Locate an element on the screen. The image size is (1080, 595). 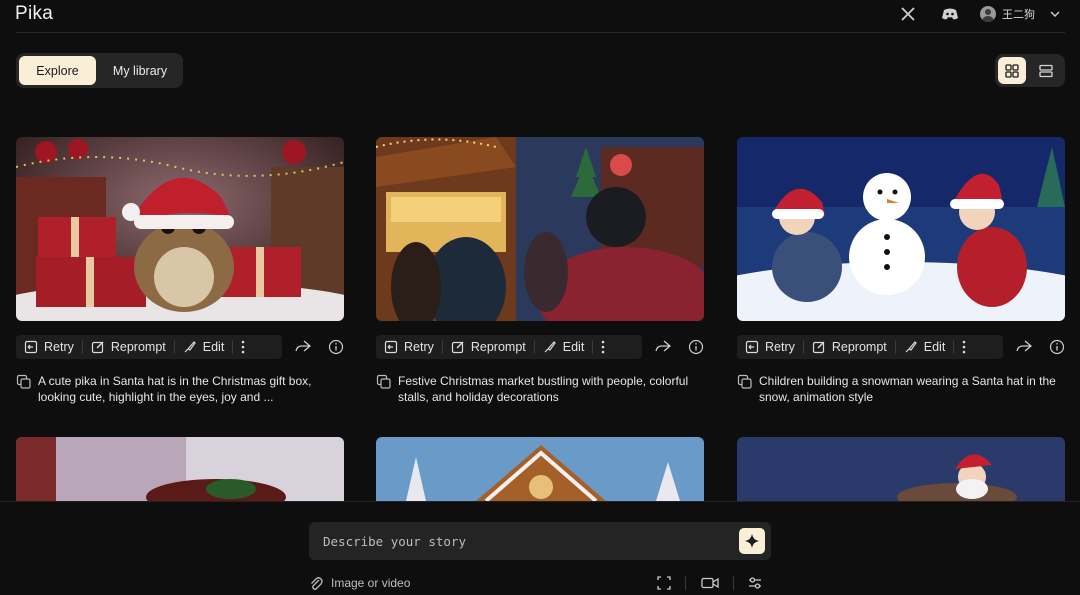
user-name: 王二狗 is located at coordinates (1018, 15).